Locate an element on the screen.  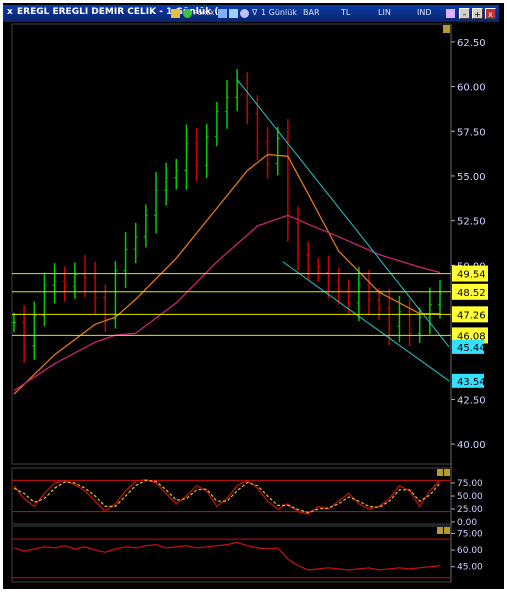
sub-tick-label: 60.00 is located at coordinates (470, 551).